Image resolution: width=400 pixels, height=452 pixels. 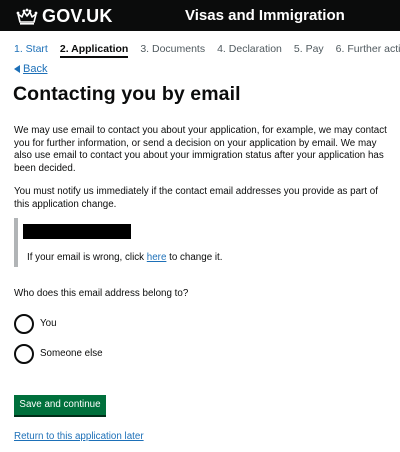 What do you see at coordinates (48, 324) in the screenshot?
I see `radio-label-you: You` at bounding box center [48, 324].